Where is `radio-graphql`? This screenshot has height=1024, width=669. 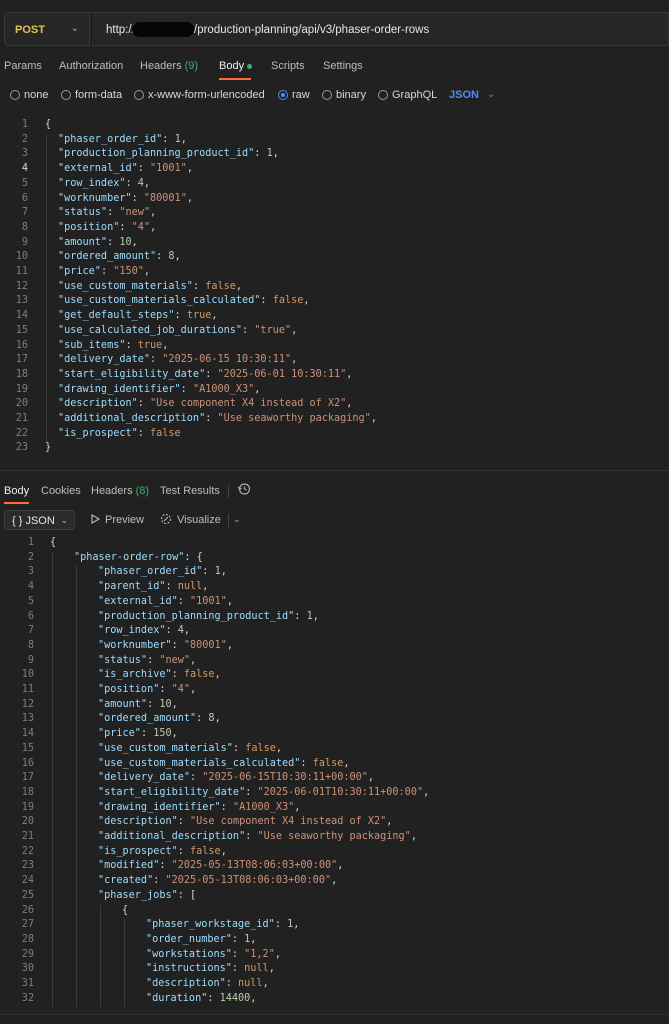 radio-graphql is located at coordinates (383, 95).